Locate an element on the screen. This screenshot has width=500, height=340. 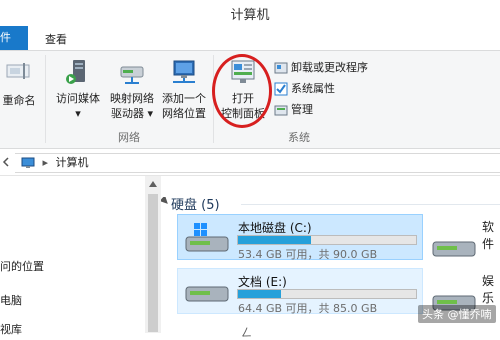
manage-icon is located at coordinates (281, 110).